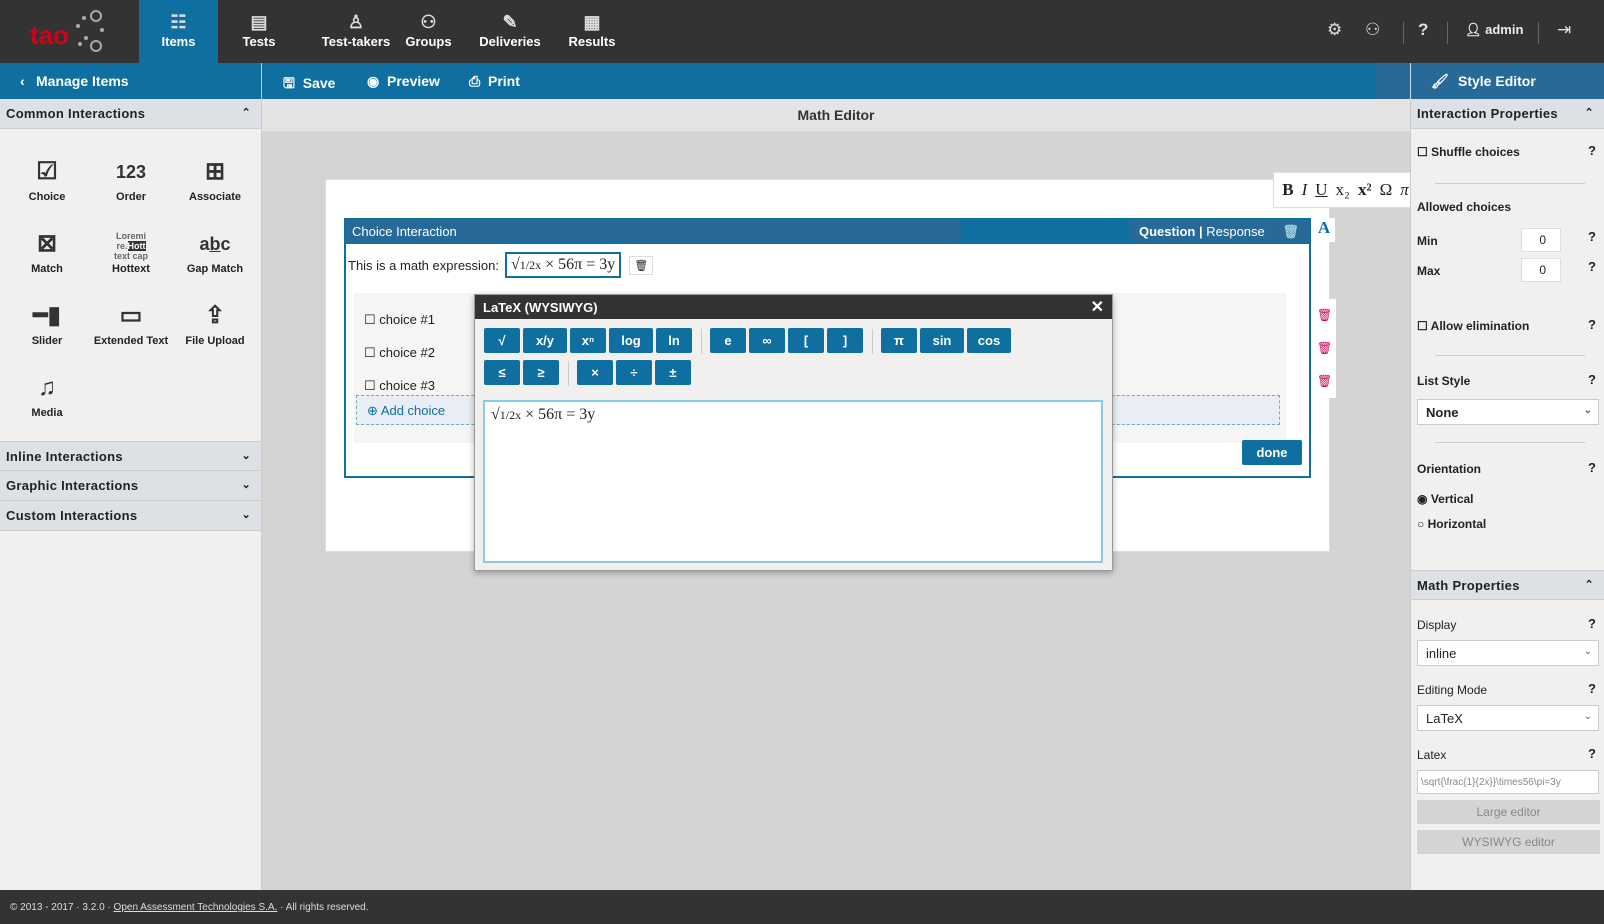 The height and width of the screenshot is (924, 1604). I want to click on tab-question: Question, so click(1167, 231).